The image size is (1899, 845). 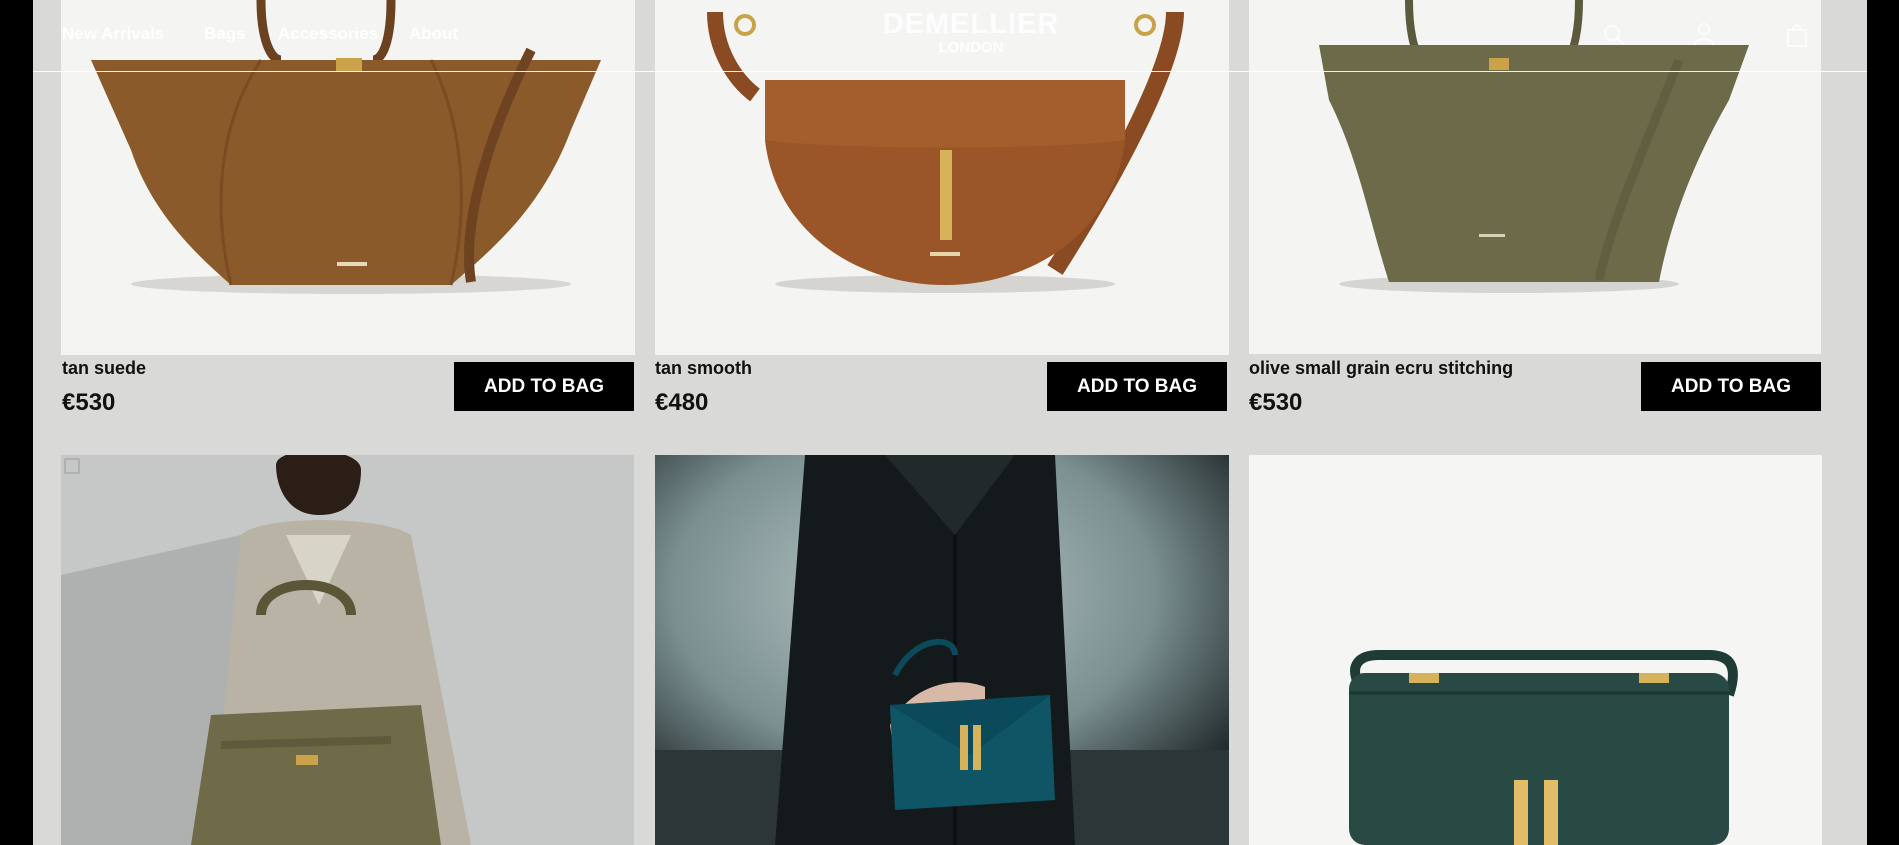 I want to click on brand-location: LONDON, so click(x=971, y=47).